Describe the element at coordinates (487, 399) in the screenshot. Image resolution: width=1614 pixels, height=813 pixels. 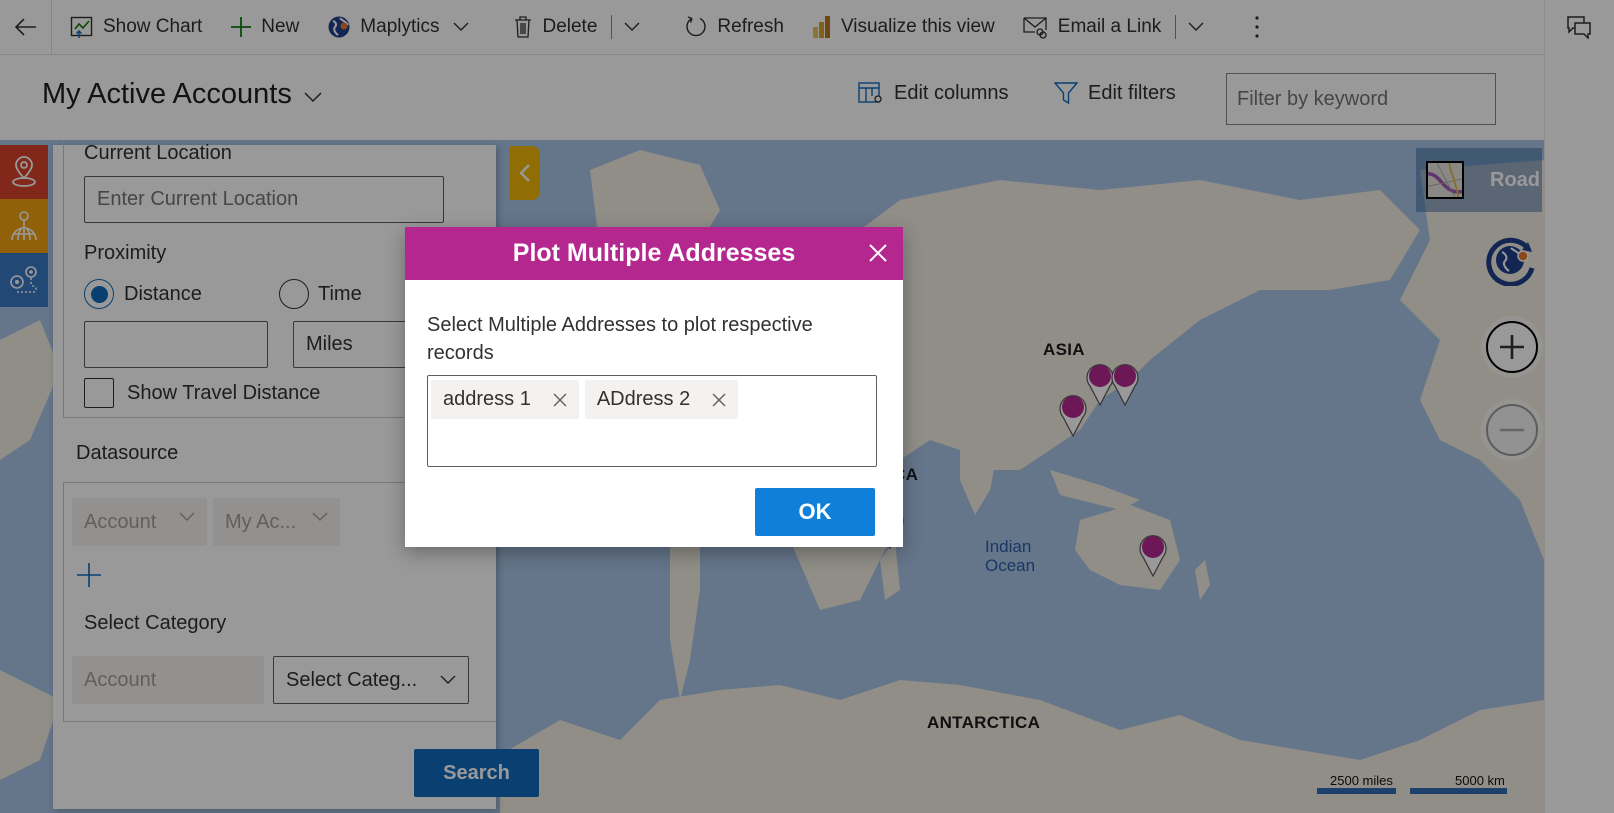
I see `address-tag-label: address 1` at that location.